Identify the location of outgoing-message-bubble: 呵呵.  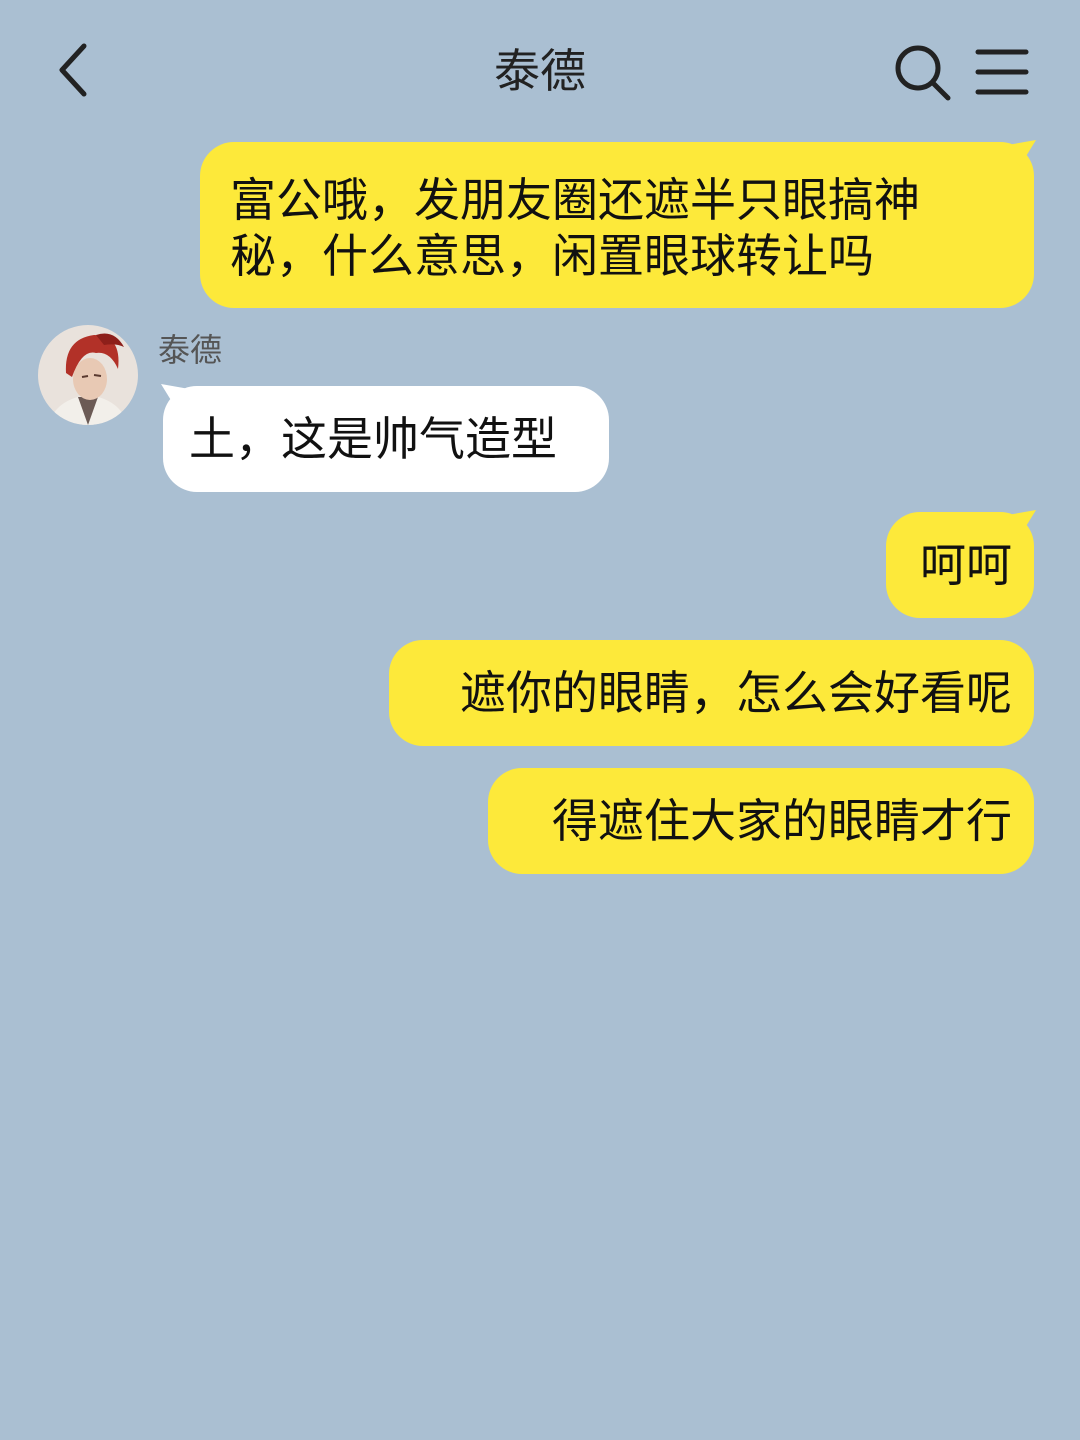
(961, 564).